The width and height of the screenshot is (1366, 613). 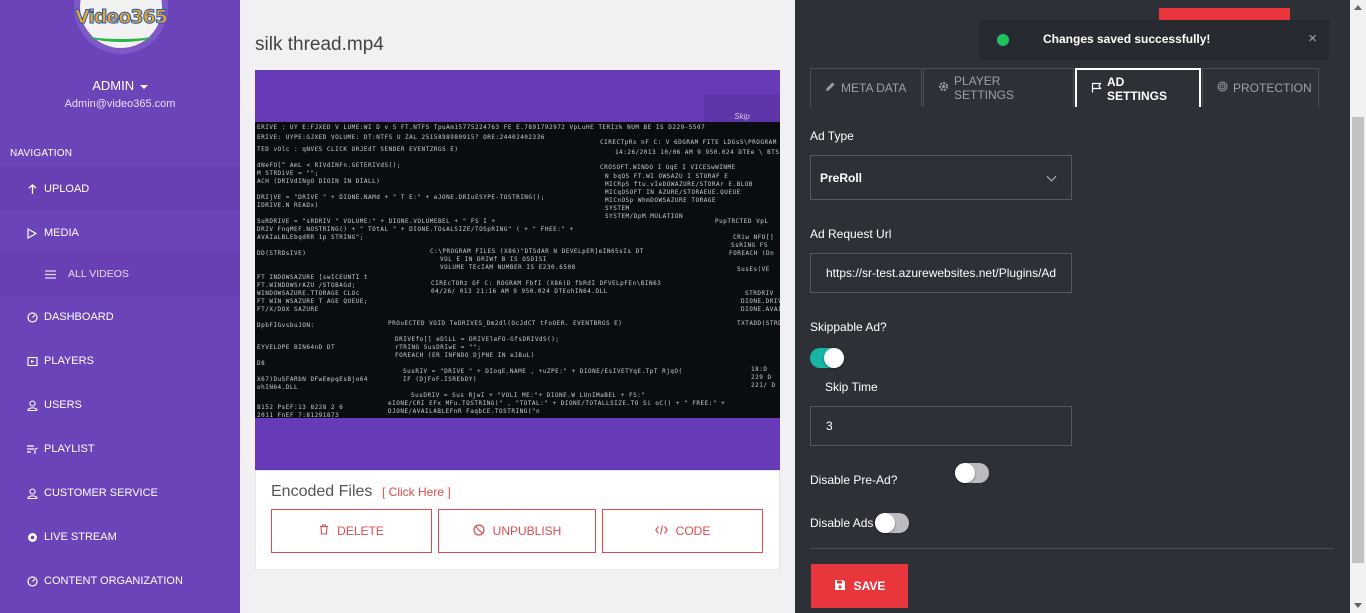 I want to click on scroll-up-icon, so click(x=1358, y=7).